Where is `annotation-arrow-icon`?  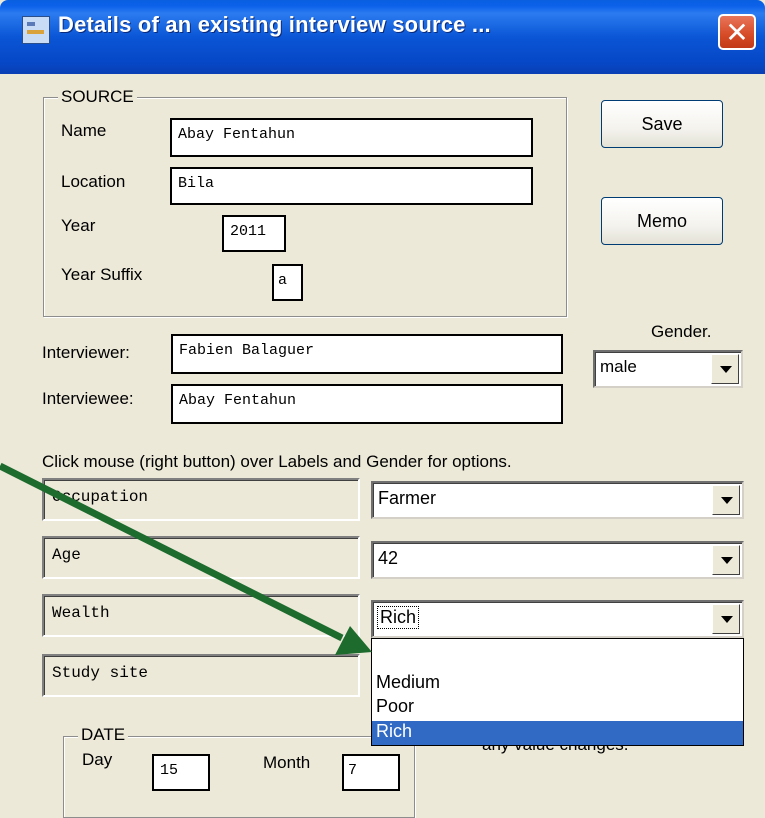
annotation-arrow-icon is located at coordinates (186, 558).